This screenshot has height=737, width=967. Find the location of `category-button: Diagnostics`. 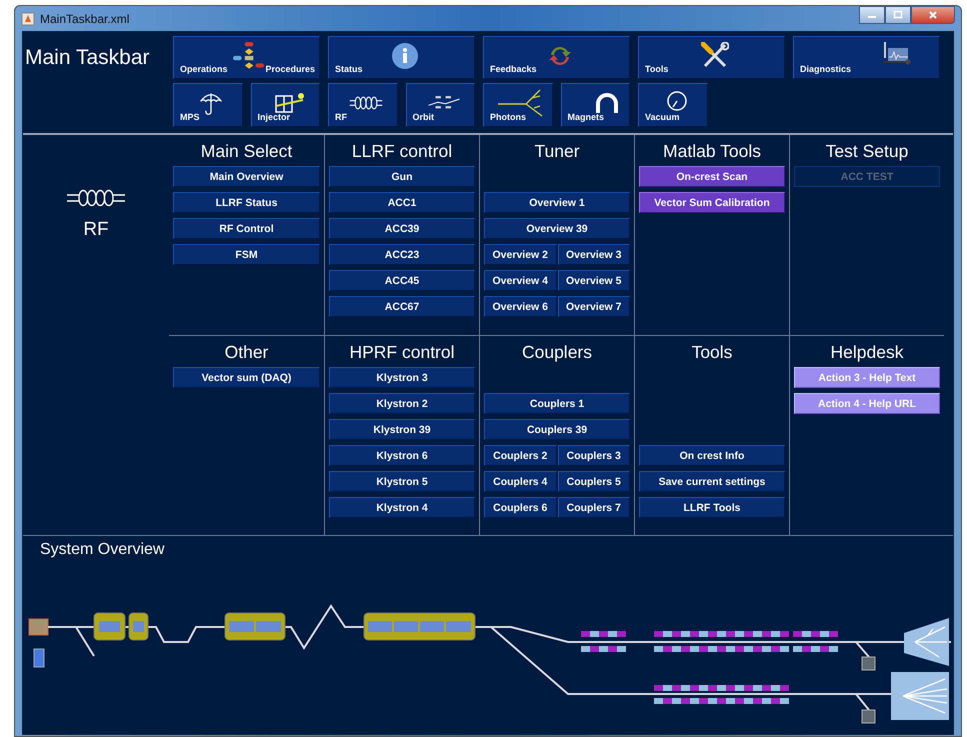

category-button: Diagnostics is located at coordinates (866, 57).